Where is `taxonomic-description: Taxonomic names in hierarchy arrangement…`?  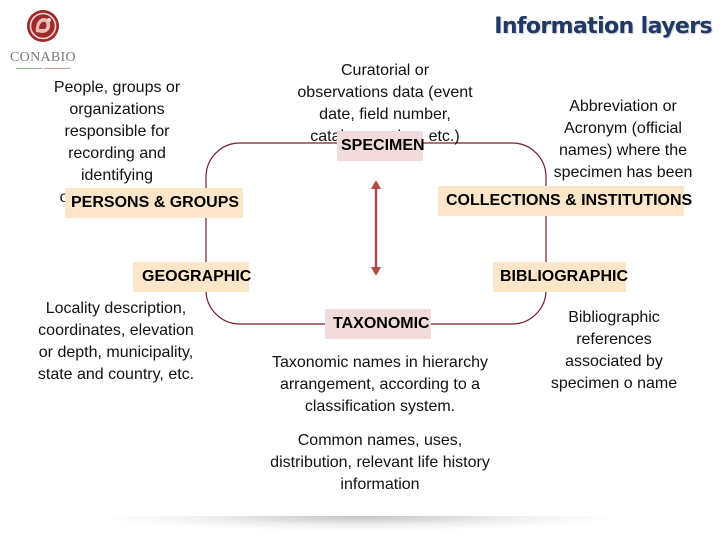 taxonomic-description: Taxonomic names in hierarchy arrangement… is located at coordinates (380, 385).